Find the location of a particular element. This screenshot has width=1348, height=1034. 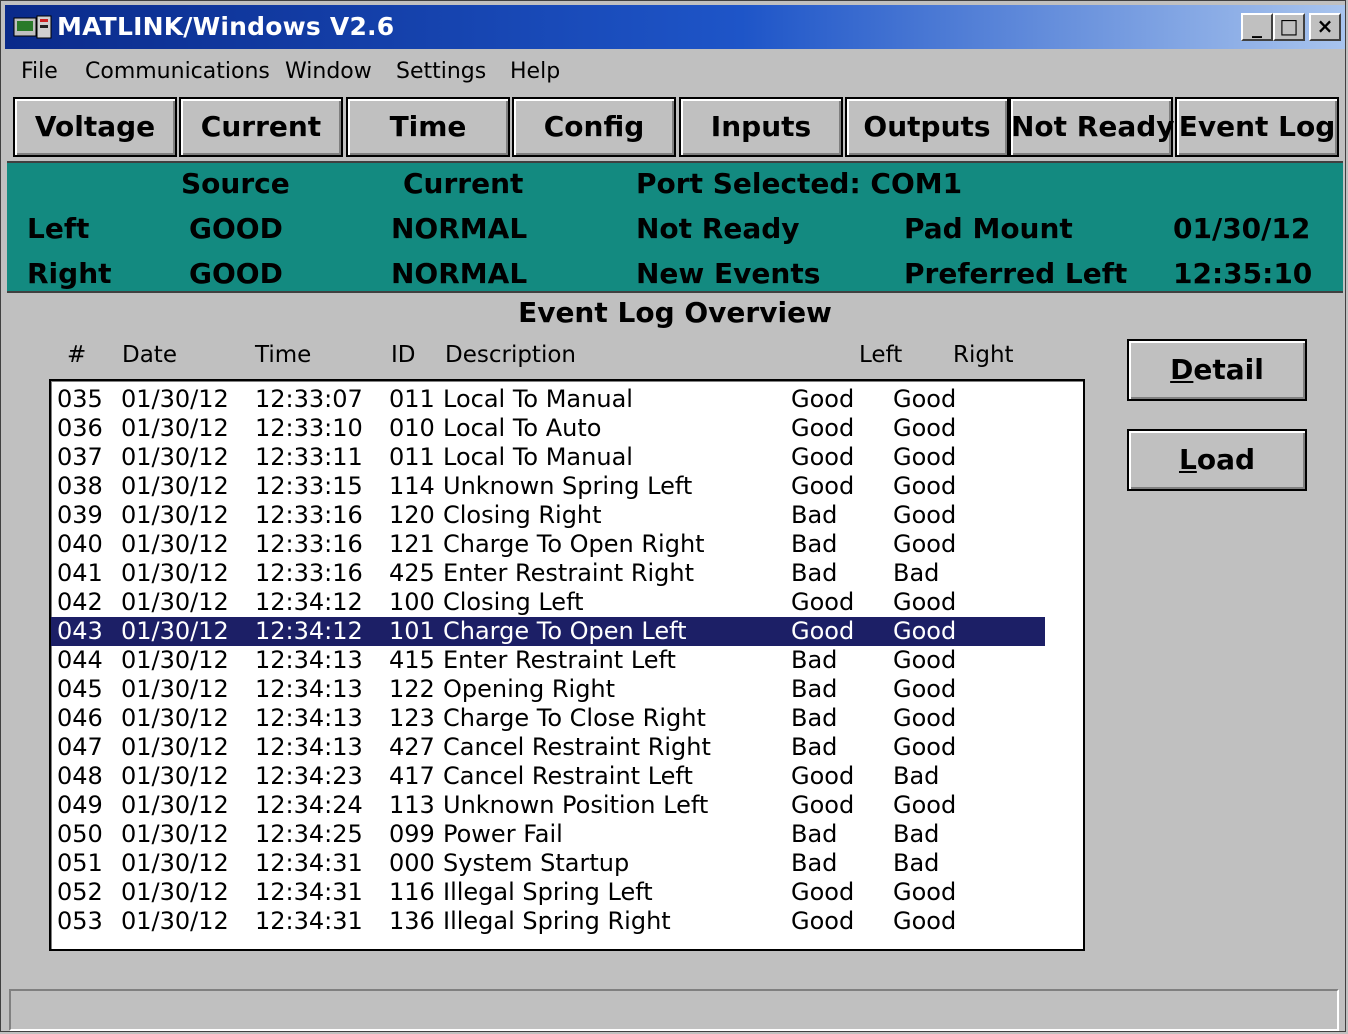

tab-not-ready: Not Ready is located at coordinates (1092, 127).